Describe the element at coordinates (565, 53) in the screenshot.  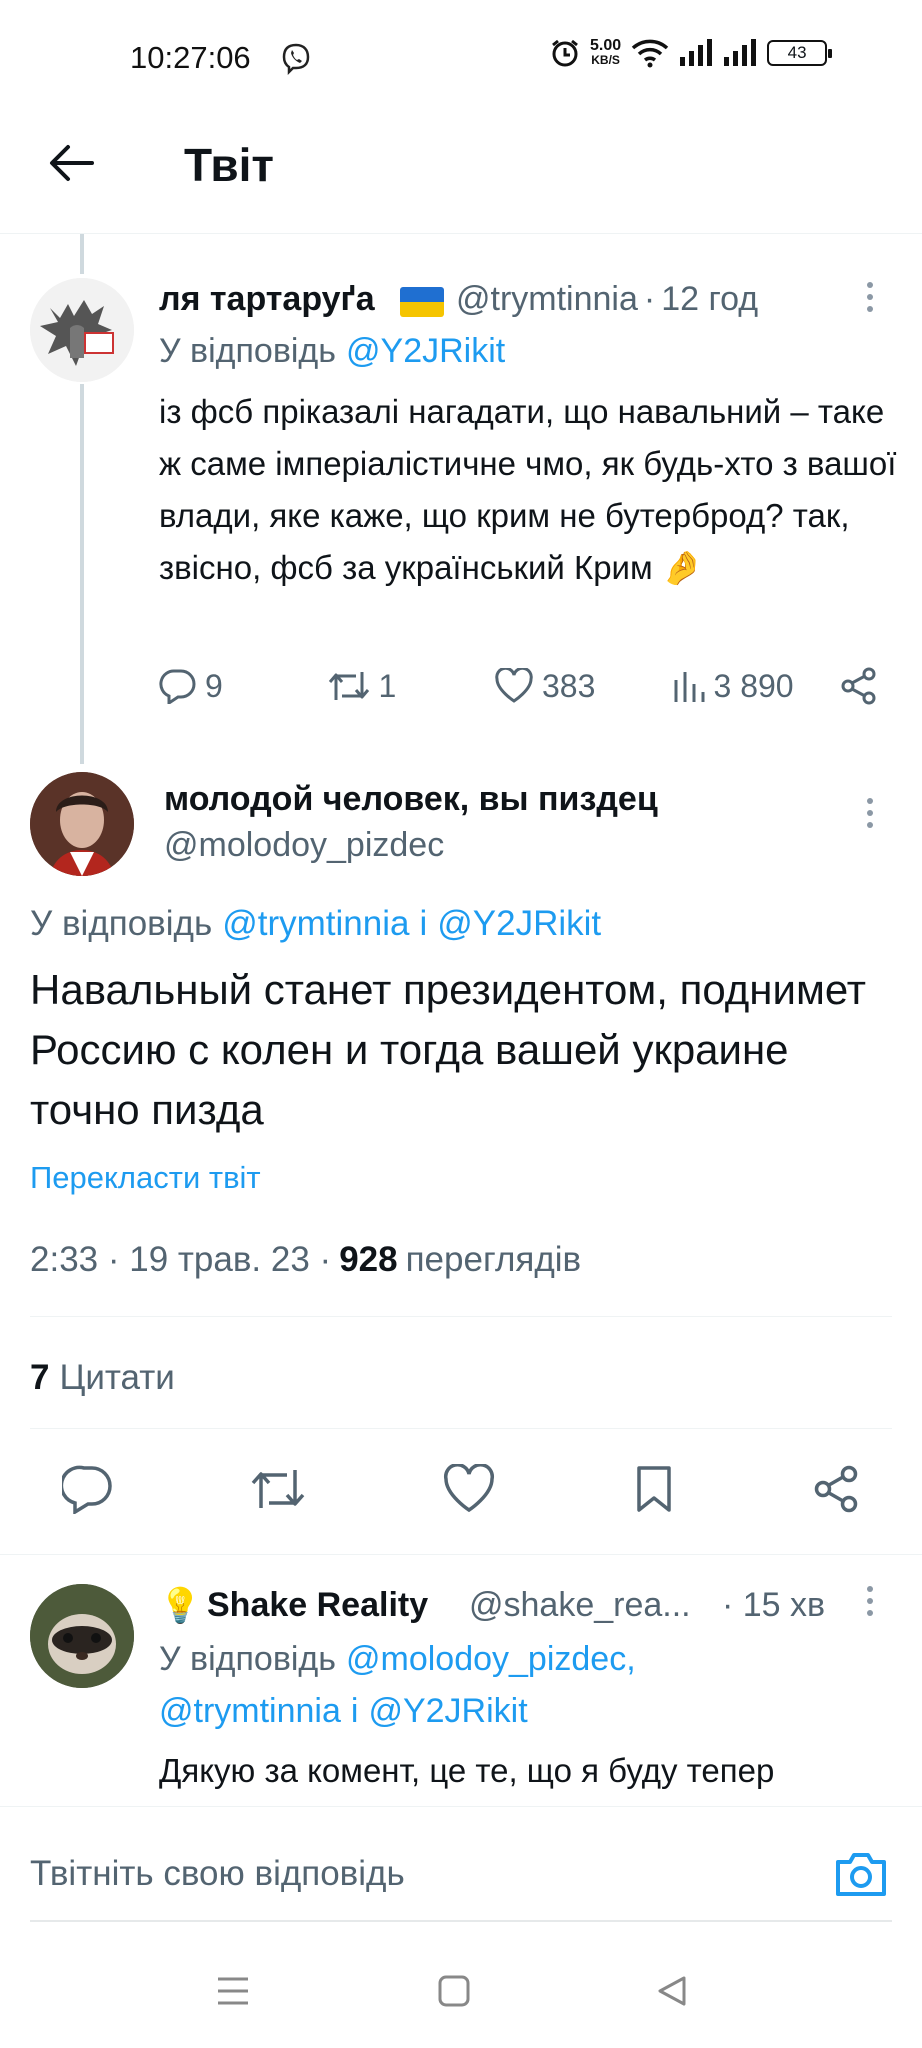
I see `alarm-icon` at that location.